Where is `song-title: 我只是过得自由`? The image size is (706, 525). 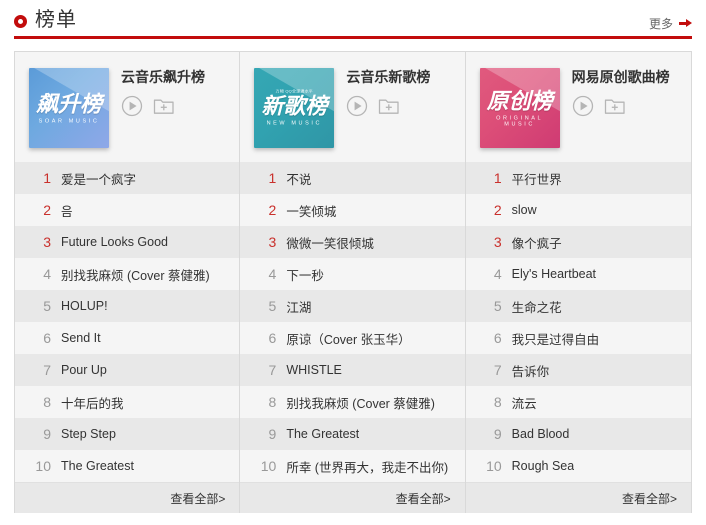
song-title: 我只是过得自由 is located at coordinates (556, 338).